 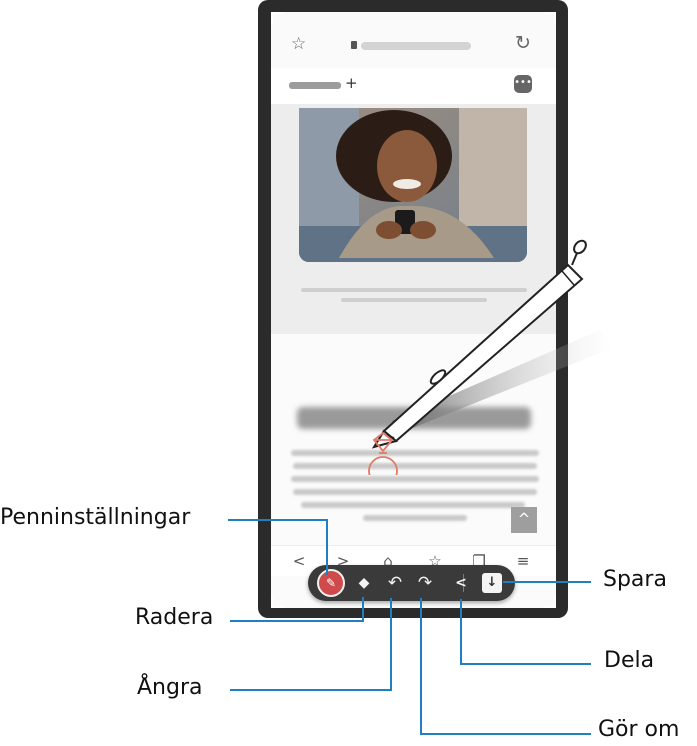 What do you see at coordinates (170, 687) in the screenshot?
I see `undo-label: Ångra` at bounding box center [170, 687].